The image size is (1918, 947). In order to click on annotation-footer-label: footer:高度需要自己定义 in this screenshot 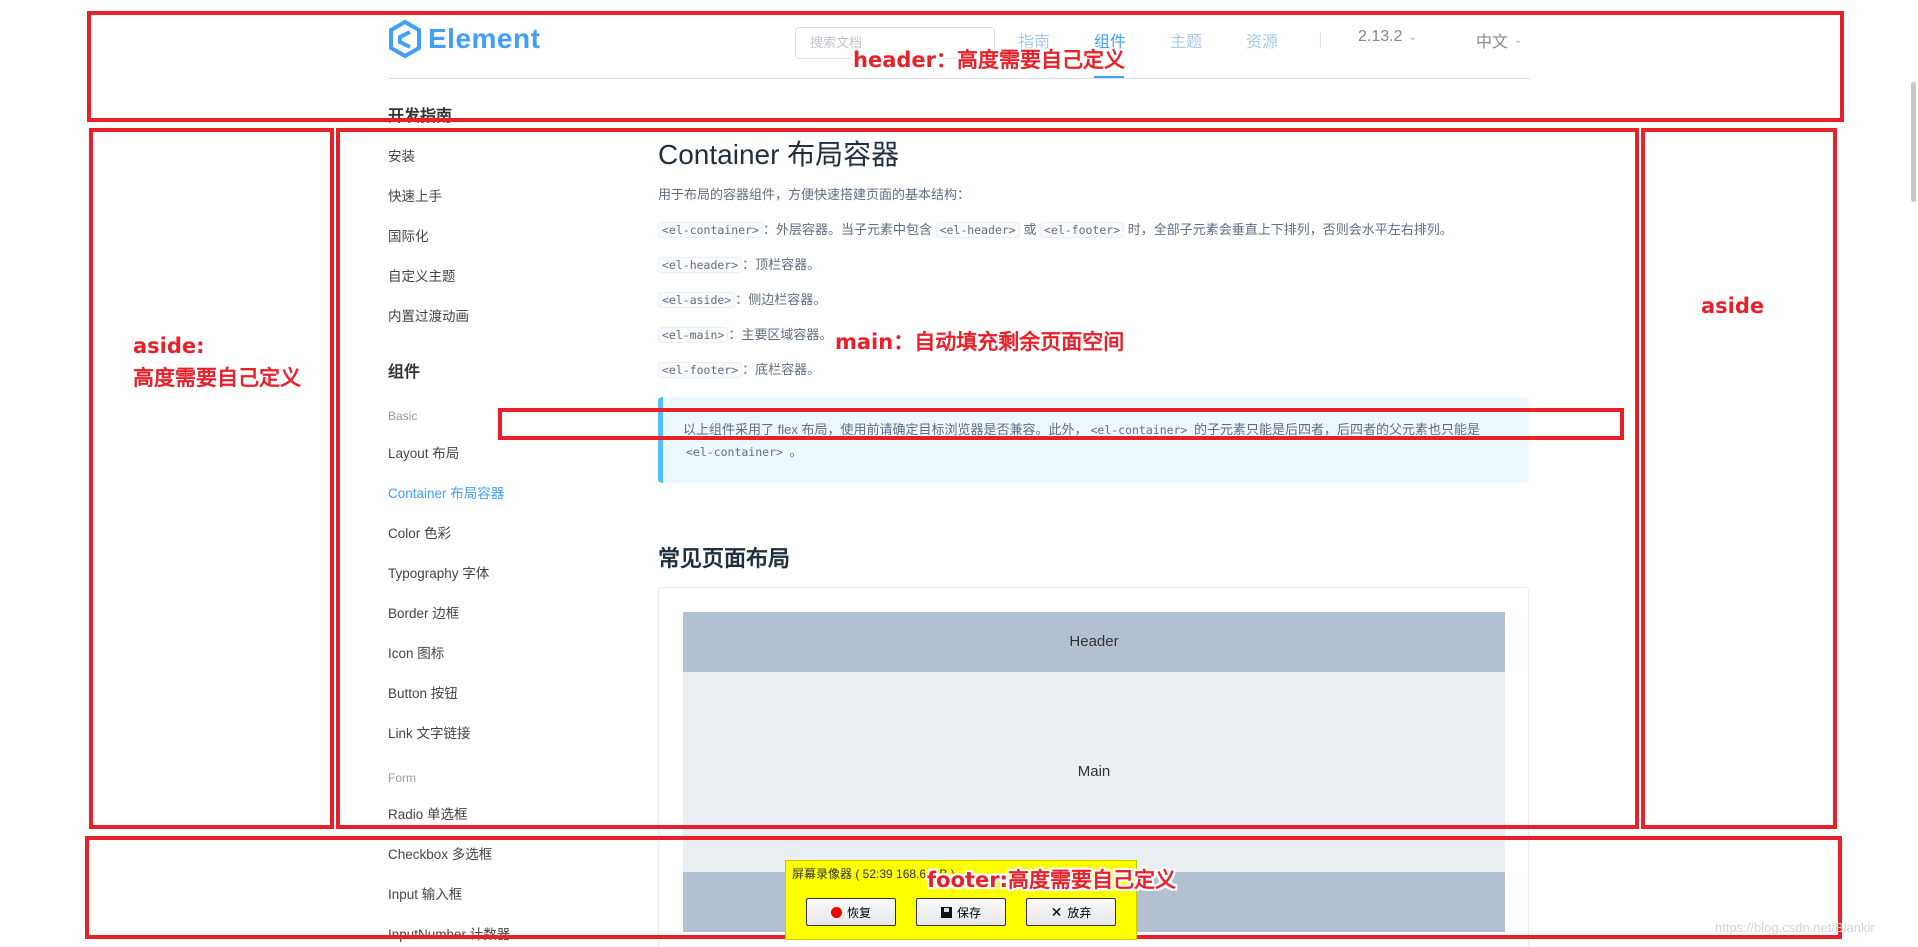, I will do `click(1052, 880)`.